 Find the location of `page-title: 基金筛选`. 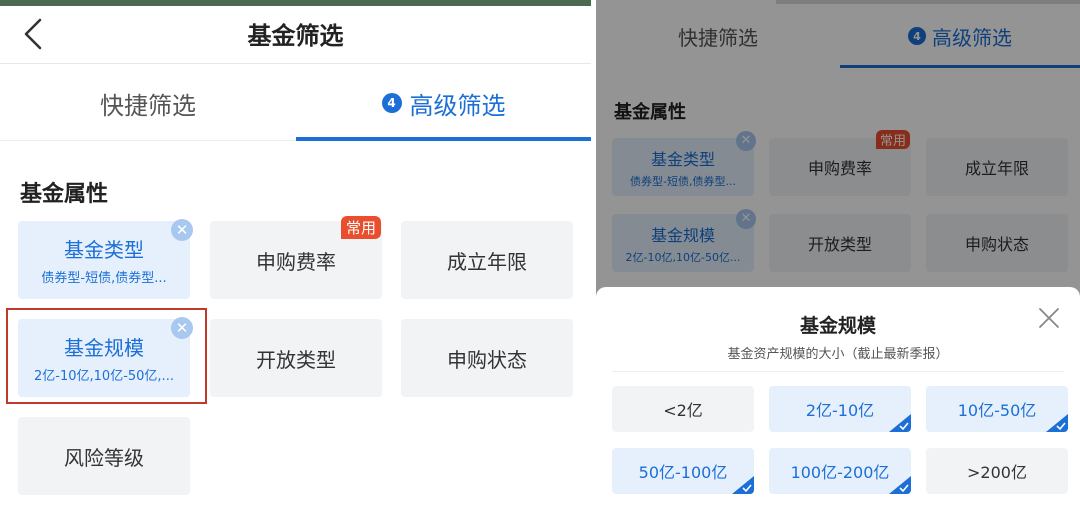

page-title: 基金筛选 is located at coordinates (295, 36).